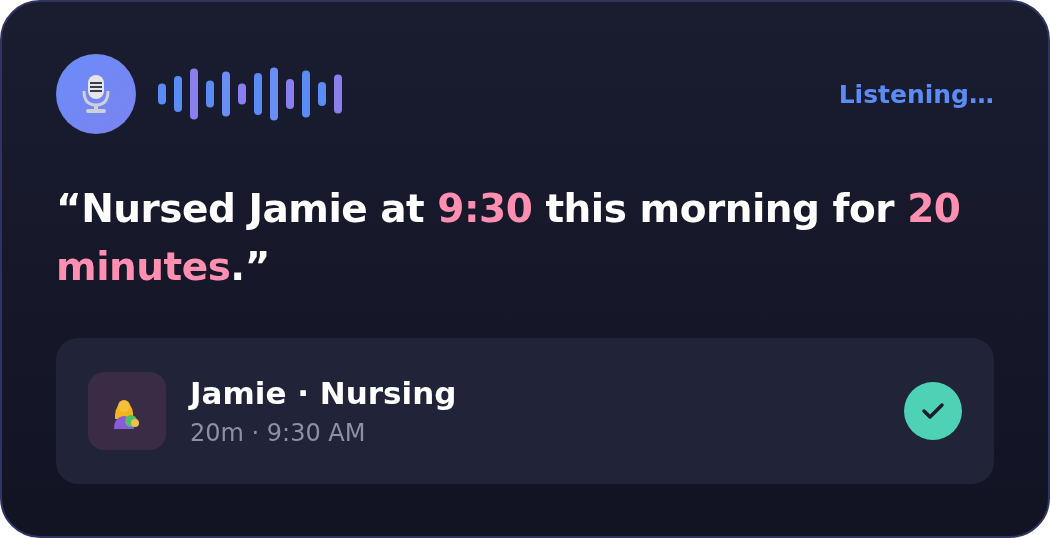 This screenshot has width=1050, height=538. What do you see at coordinates (278, 433) in the screenshot?
I see `entry-details: 20m · 9:30 AM` at bounding box center [278, 433].